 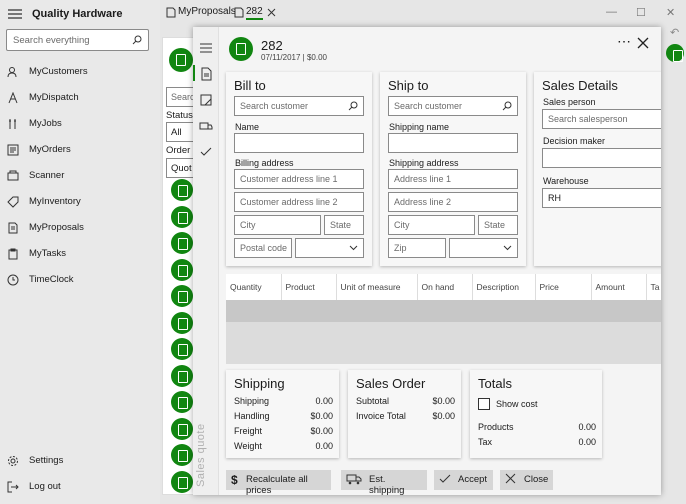 What do you see at coordinates (299, 179) in the screenshot?
I see `billing-line1-input: Customer address line 1` at bounding box center [299, 179].